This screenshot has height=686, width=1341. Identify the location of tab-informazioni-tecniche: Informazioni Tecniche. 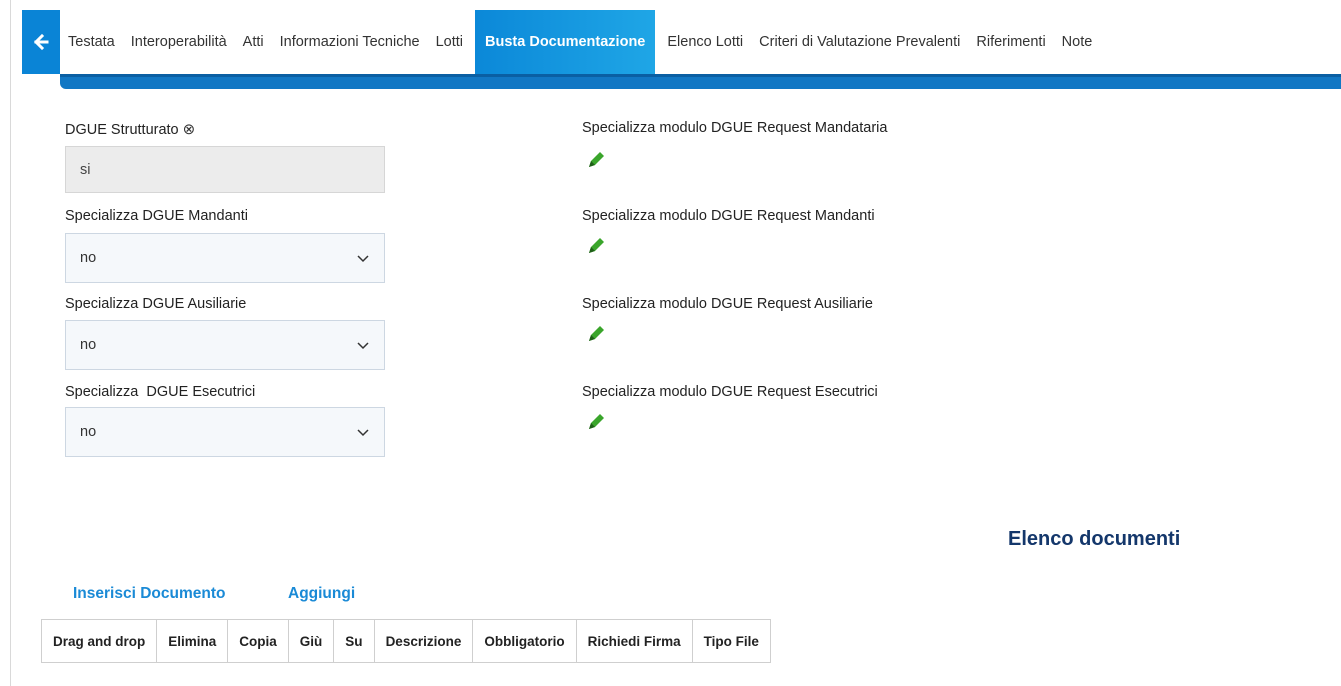
(350, 42).